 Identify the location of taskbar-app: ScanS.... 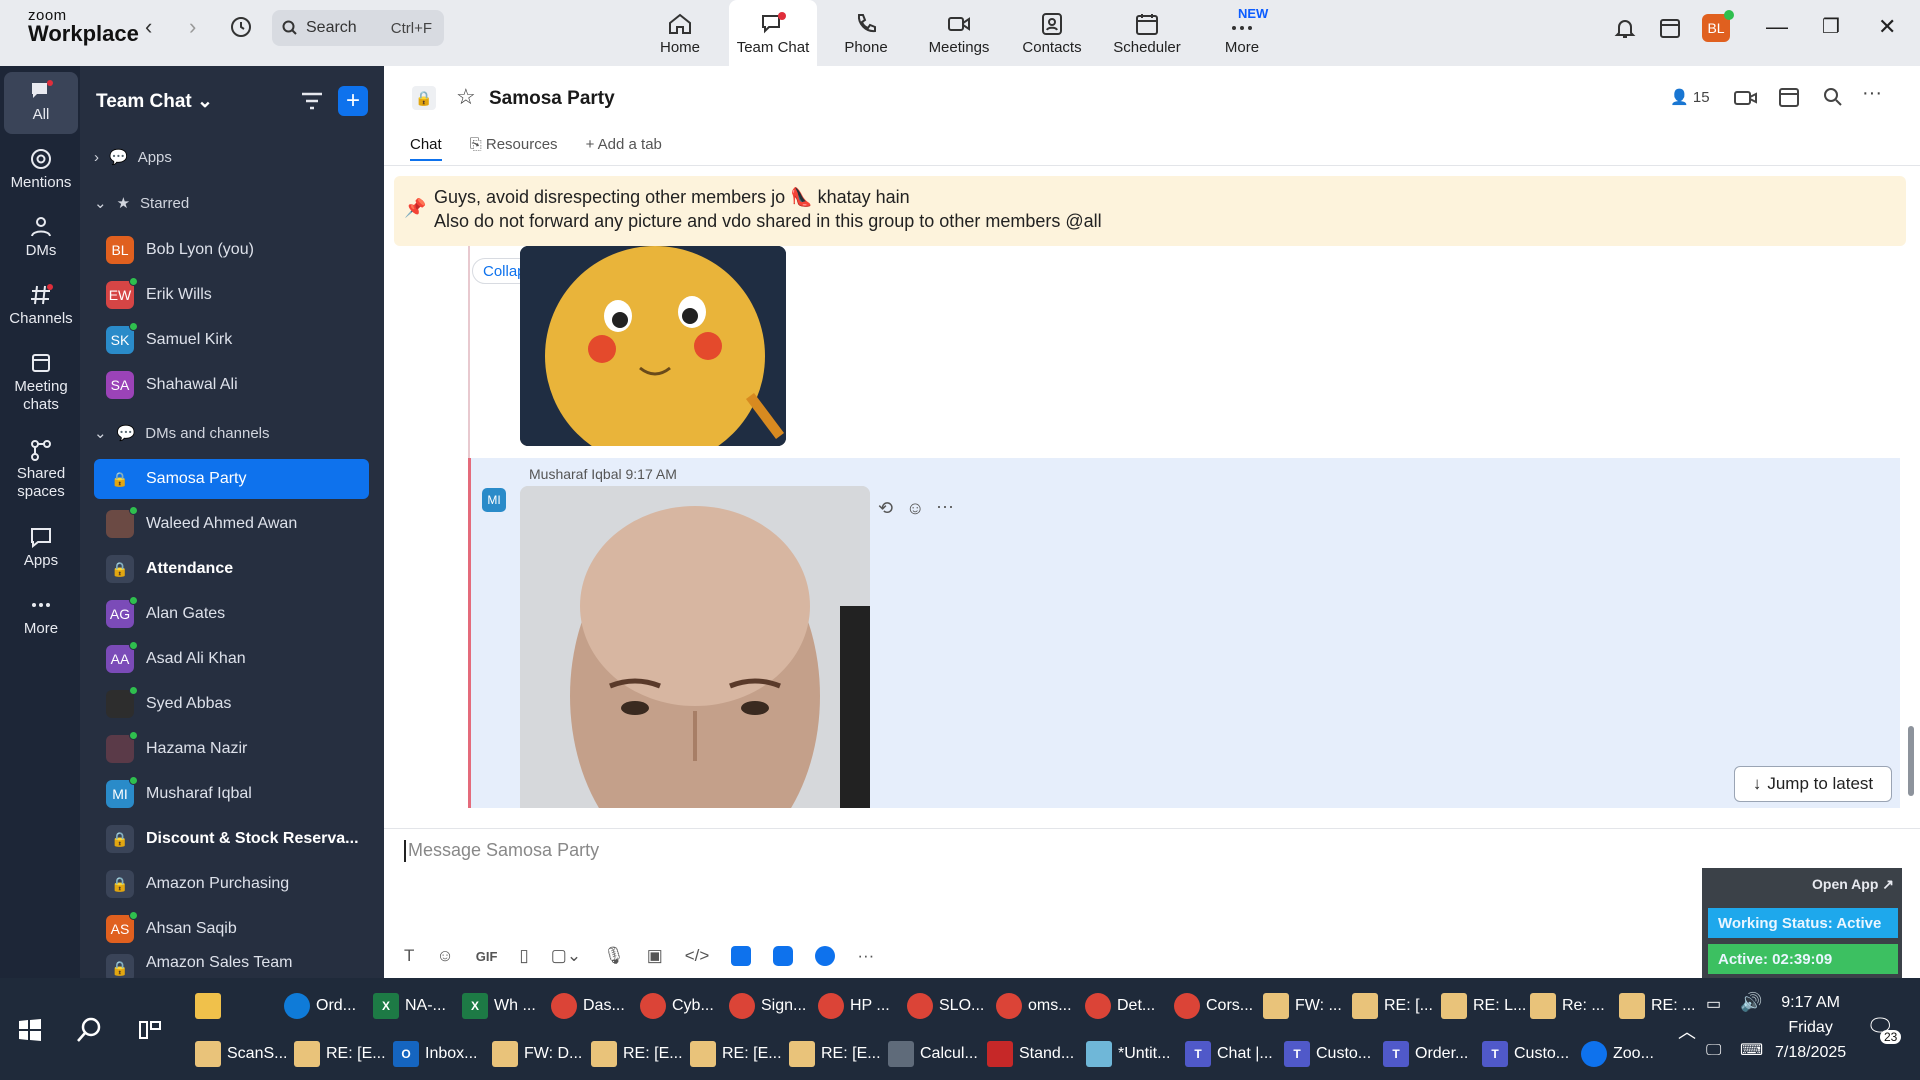
(241, 1054).